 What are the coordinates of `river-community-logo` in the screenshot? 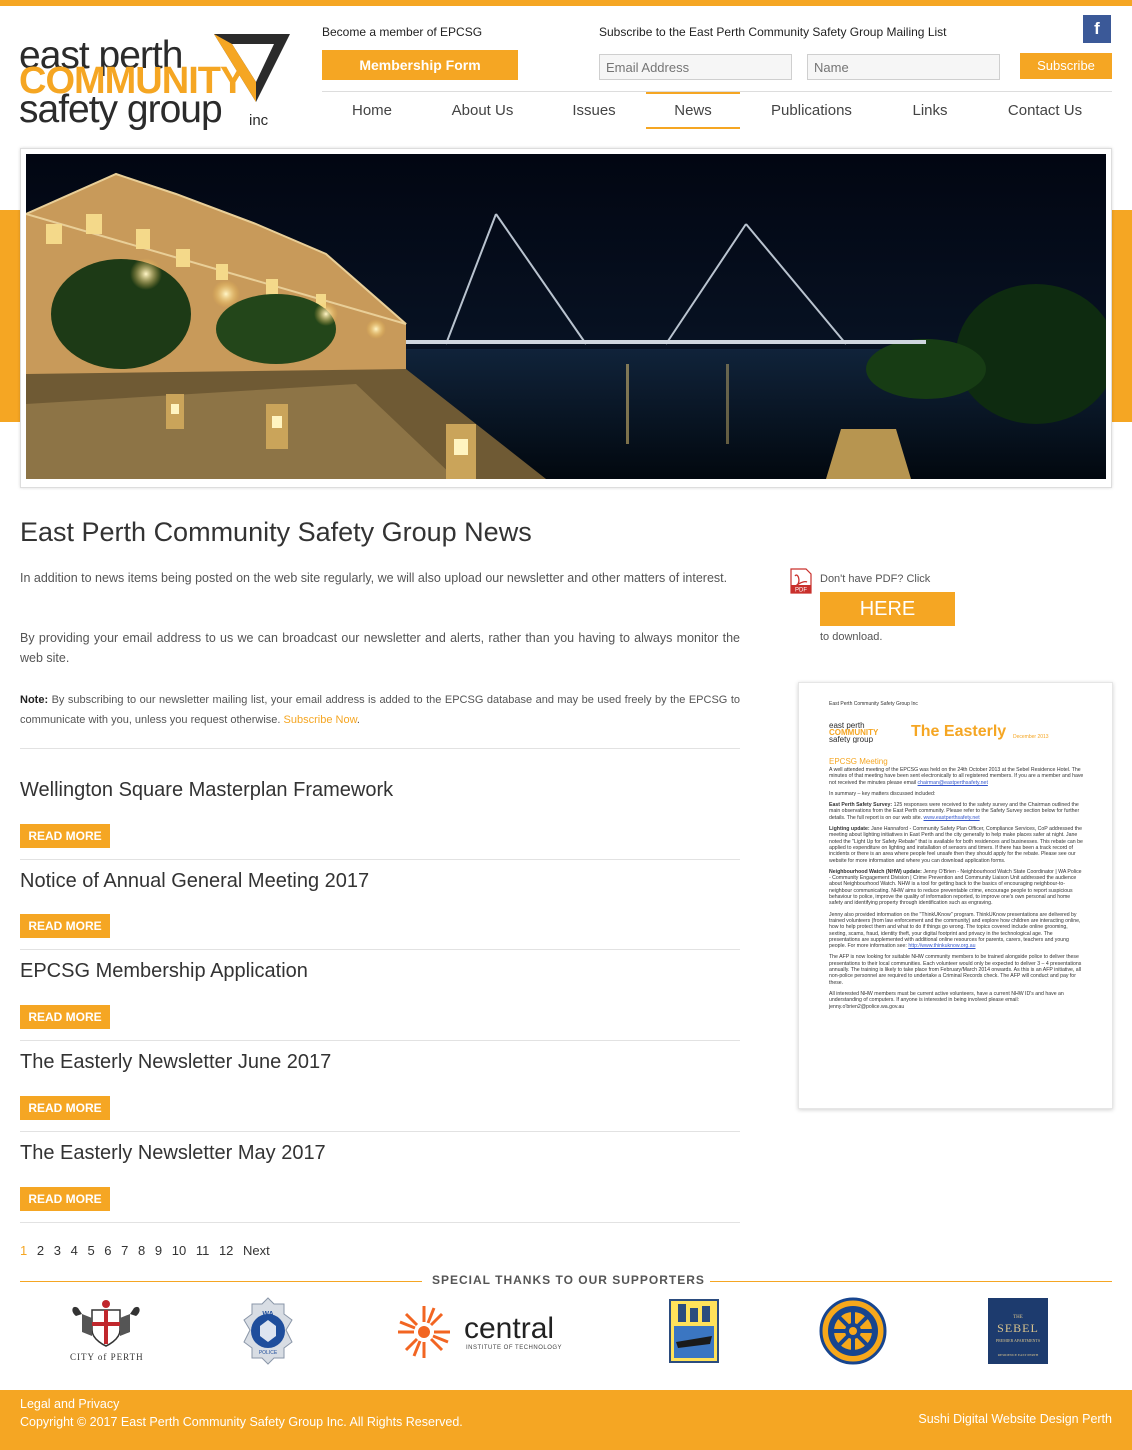 It's located at (694, 1331).